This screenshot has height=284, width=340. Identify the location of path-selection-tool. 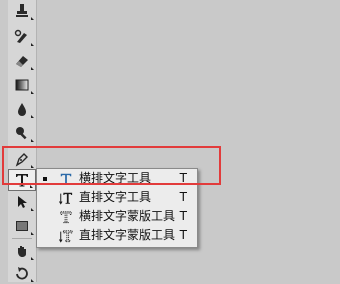
(22, 202).